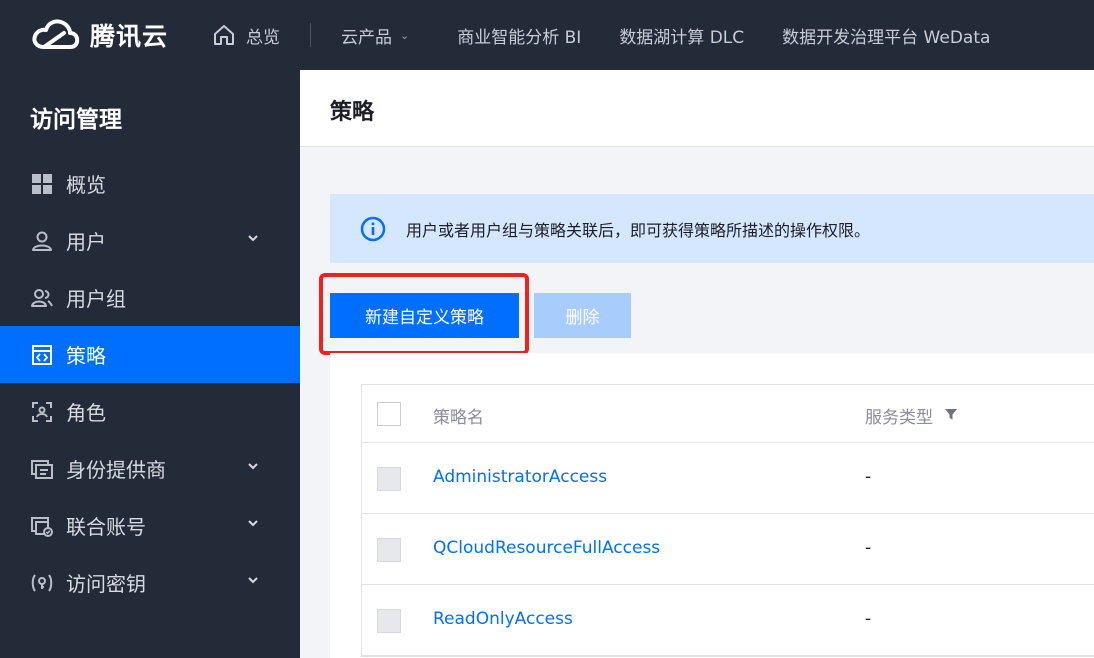  What do you see at coordinates (951, 414) in the screenshot?
I see `filter-icon` at bounding box center [951, 414].